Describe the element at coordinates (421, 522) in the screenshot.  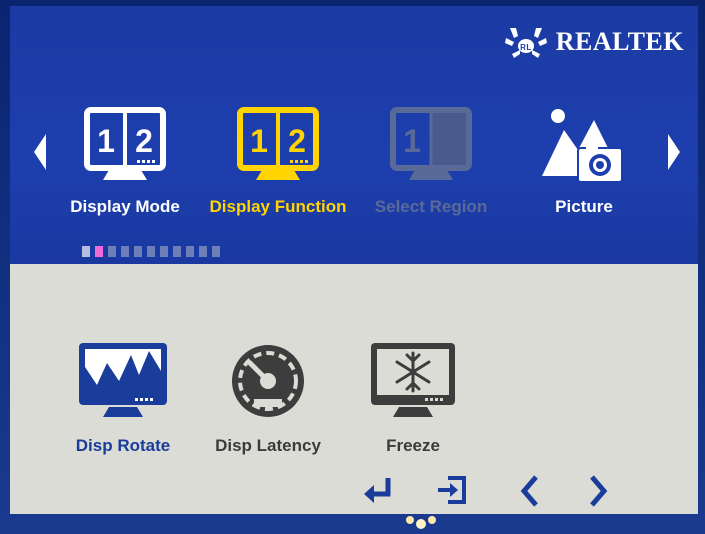
I see `power-led-icon` at that location.